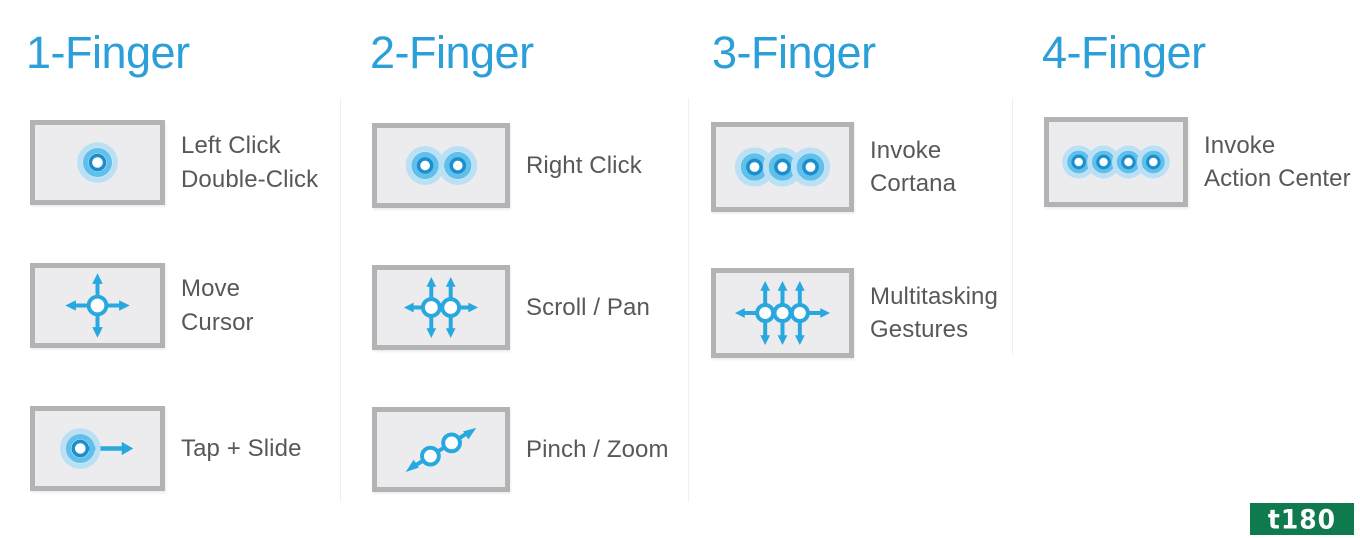  What do you see at coordinates (934, 312) in the screenshot?
I see `gesture-label-multitasking-gestures: Multitasking Gestures` at bounding box center [934, 312].